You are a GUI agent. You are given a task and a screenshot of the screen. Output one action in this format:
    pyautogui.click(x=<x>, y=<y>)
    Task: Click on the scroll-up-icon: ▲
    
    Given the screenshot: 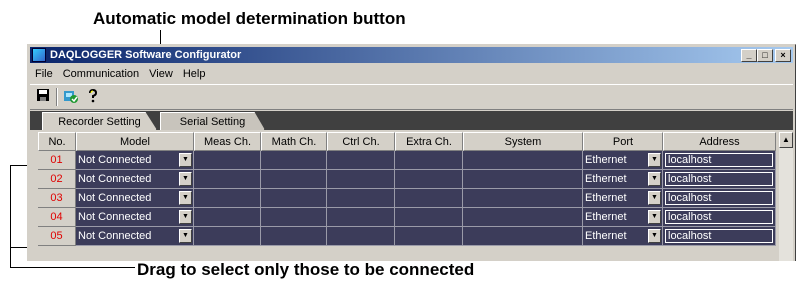 What is the action you would take?
    pyautogui.click(x=786, y=140)
    